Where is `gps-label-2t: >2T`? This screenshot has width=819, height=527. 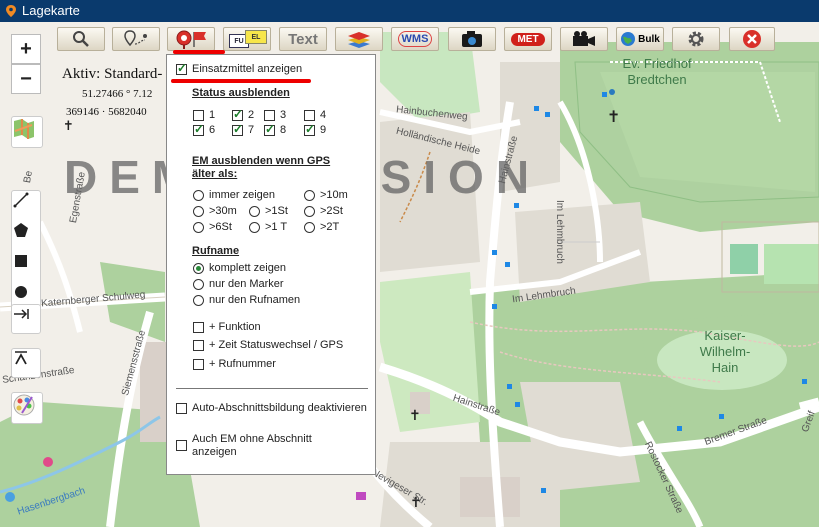 gps-label-2t: >2T is located at coordinates (330, 227).